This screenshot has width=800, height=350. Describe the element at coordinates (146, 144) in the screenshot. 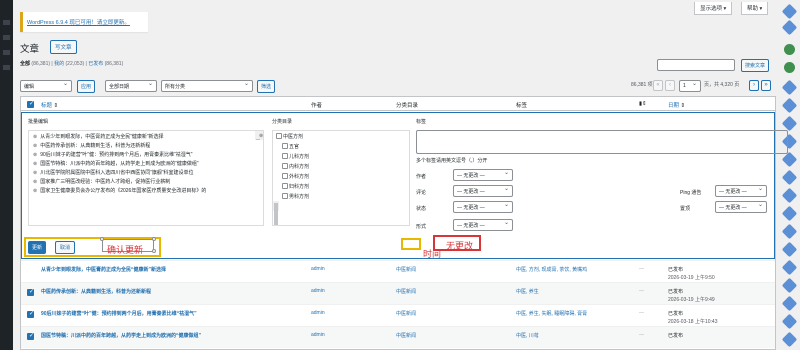

I see `list-item: 中医药传承创新：从典籍到生活，科普为还新新程` at that location.